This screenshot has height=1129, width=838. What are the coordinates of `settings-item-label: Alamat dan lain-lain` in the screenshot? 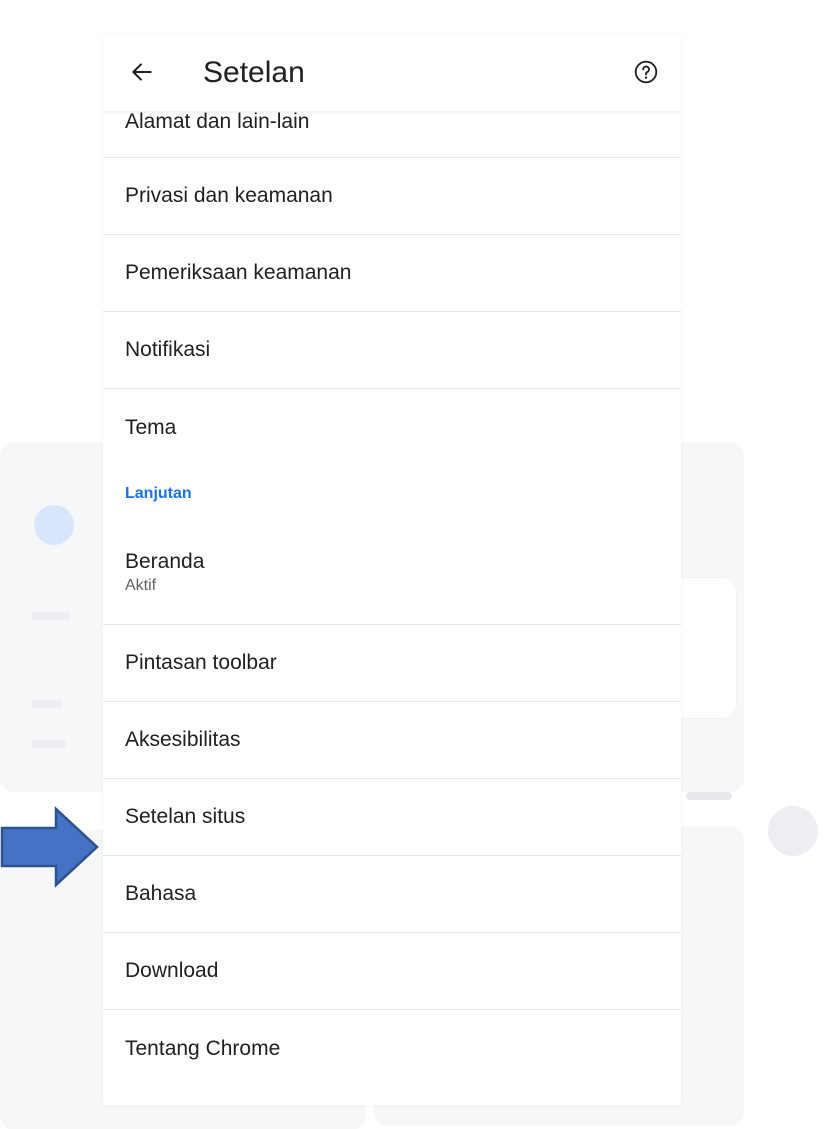 It's located at (217, 121).